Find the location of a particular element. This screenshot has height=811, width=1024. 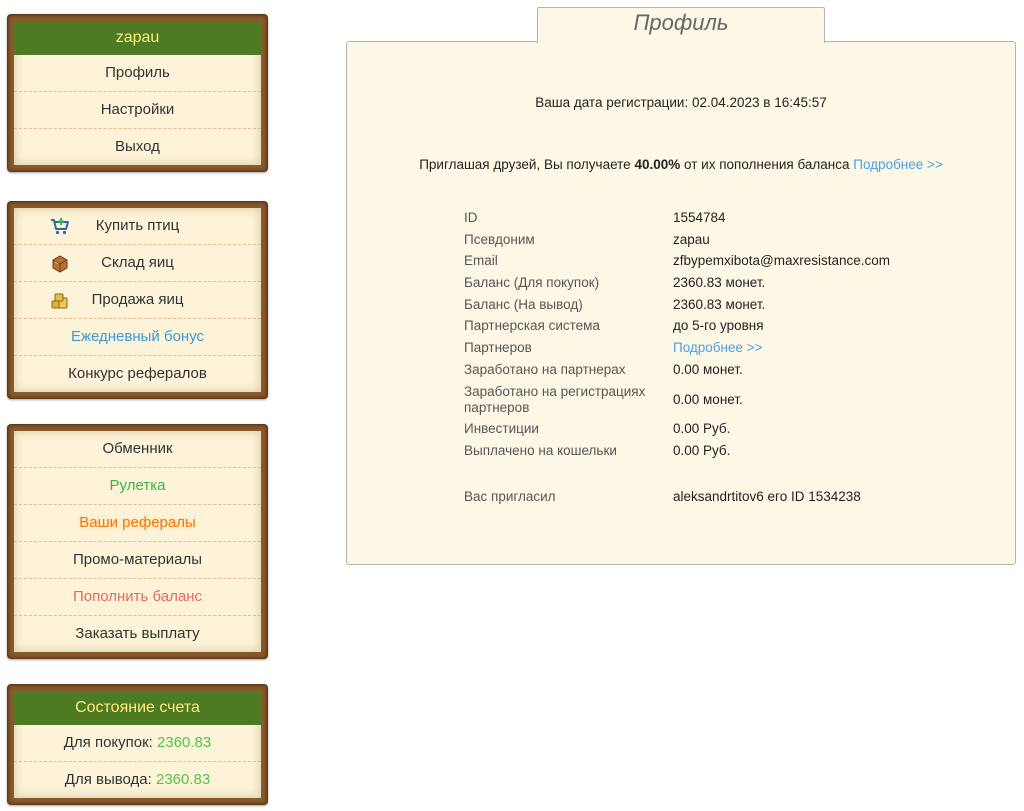

earned-registrations-label: Заработано на регистрациях партнеров is located at coordinates (555, 399).